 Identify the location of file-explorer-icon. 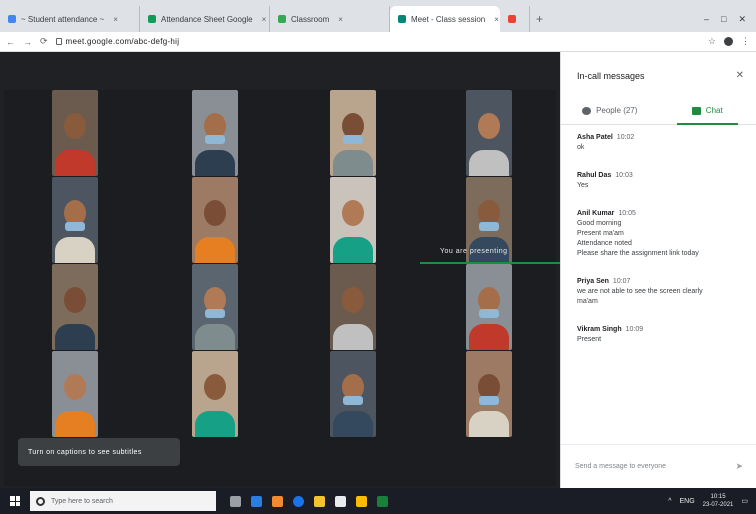
(319, 501).